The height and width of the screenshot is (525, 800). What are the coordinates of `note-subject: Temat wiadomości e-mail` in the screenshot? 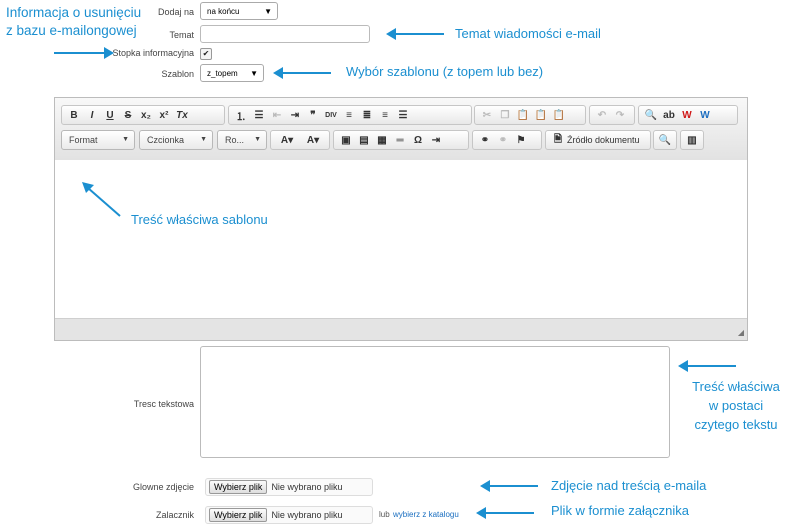 It's located at (528, 33).